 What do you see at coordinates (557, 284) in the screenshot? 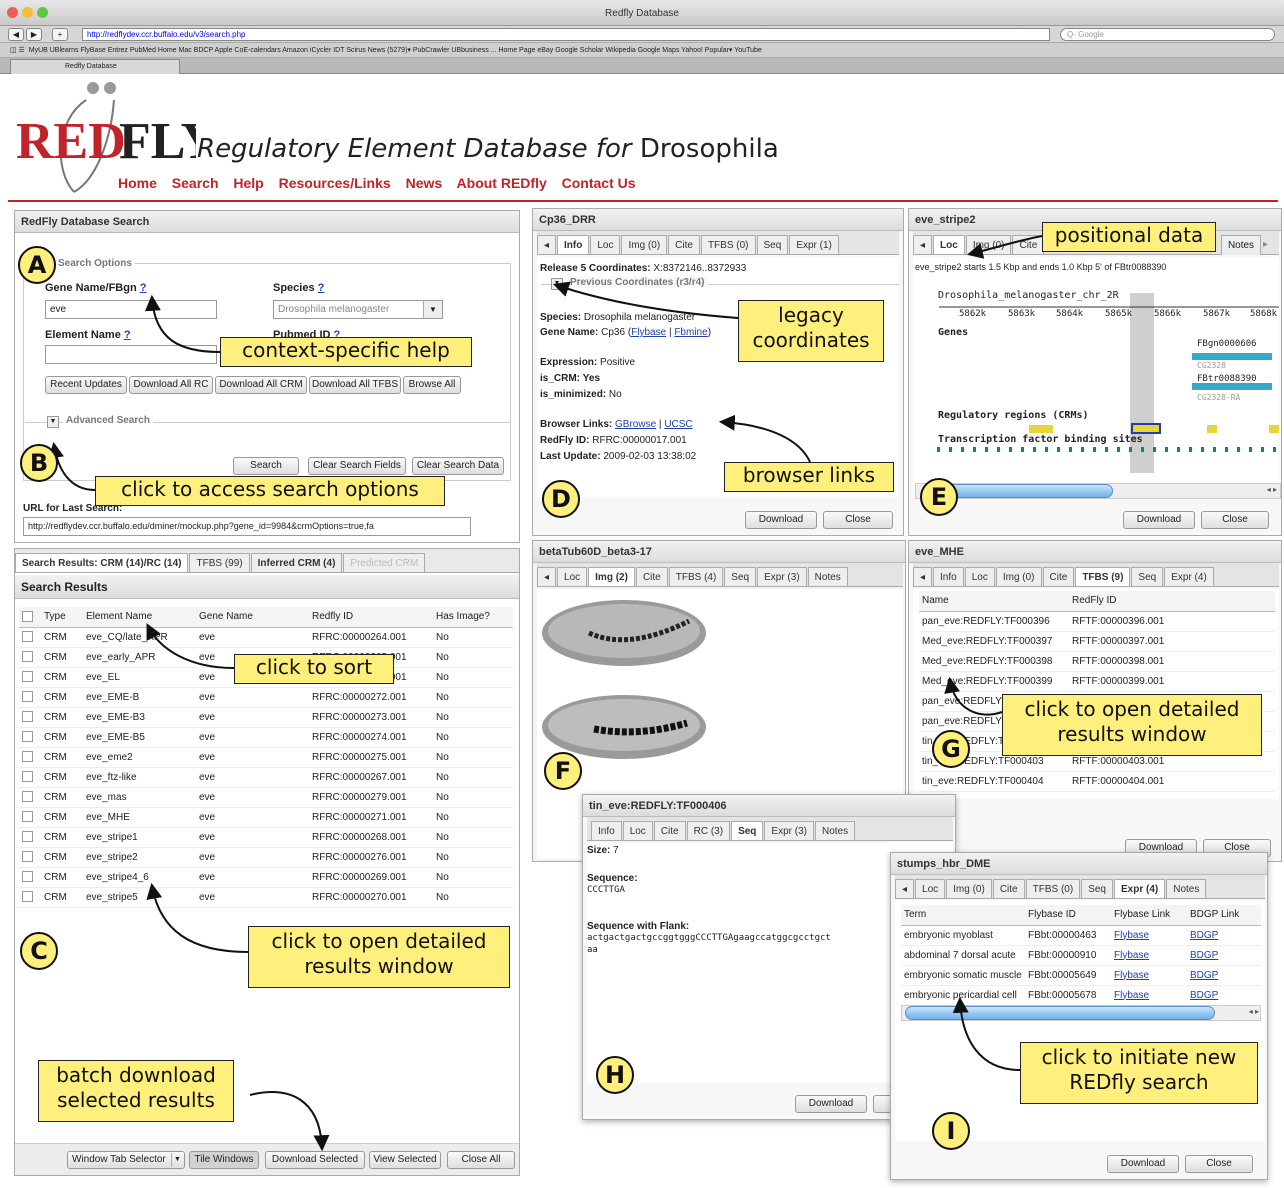
I see `expand-prev-coords-icon: ▼` at bounding box center [557, 284].